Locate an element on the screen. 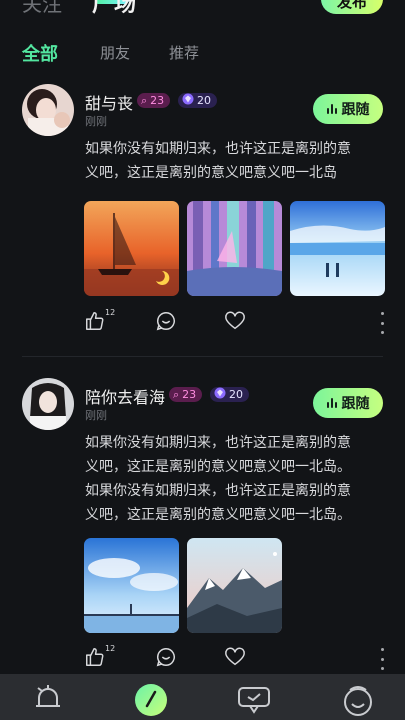 Image resolution: width=405 pixels, height=720 pixels. nav-plaza is located at coordinates (151, 700).